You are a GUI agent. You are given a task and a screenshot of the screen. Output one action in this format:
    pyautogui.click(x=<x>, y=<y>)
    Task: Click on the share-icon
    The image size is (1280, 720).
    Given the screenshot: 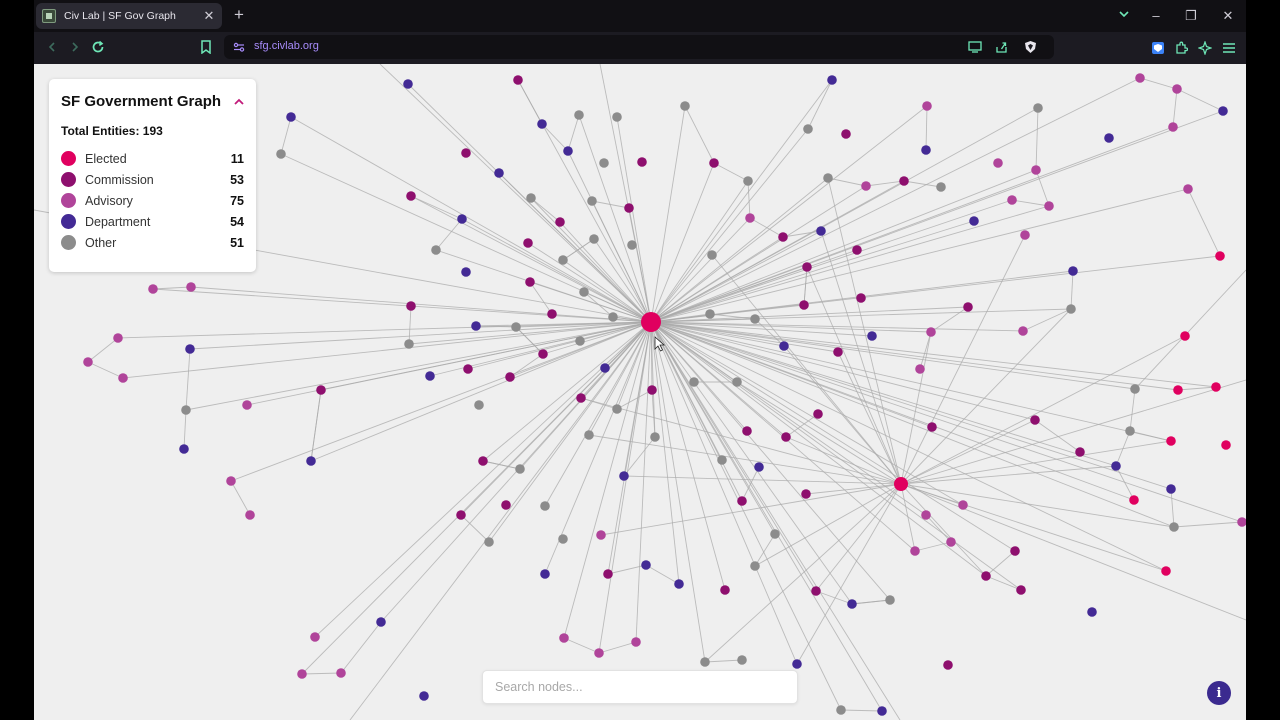 What is the action you would take?
    pyautogui.click(x=1001, y=47)
    